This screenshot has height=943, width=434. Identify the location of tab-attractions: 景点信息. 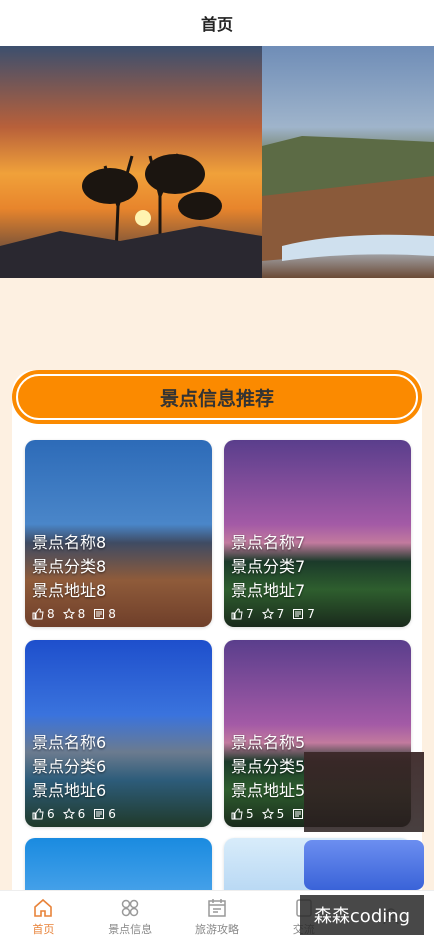
(130, 917).